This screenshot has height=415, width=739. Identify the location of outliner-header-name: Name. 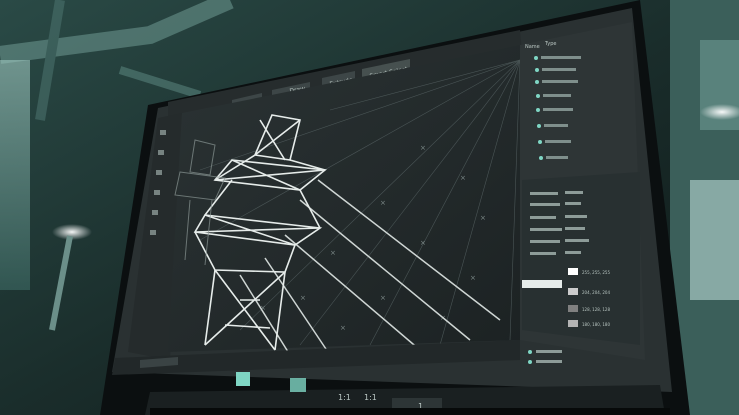
(532, 47).